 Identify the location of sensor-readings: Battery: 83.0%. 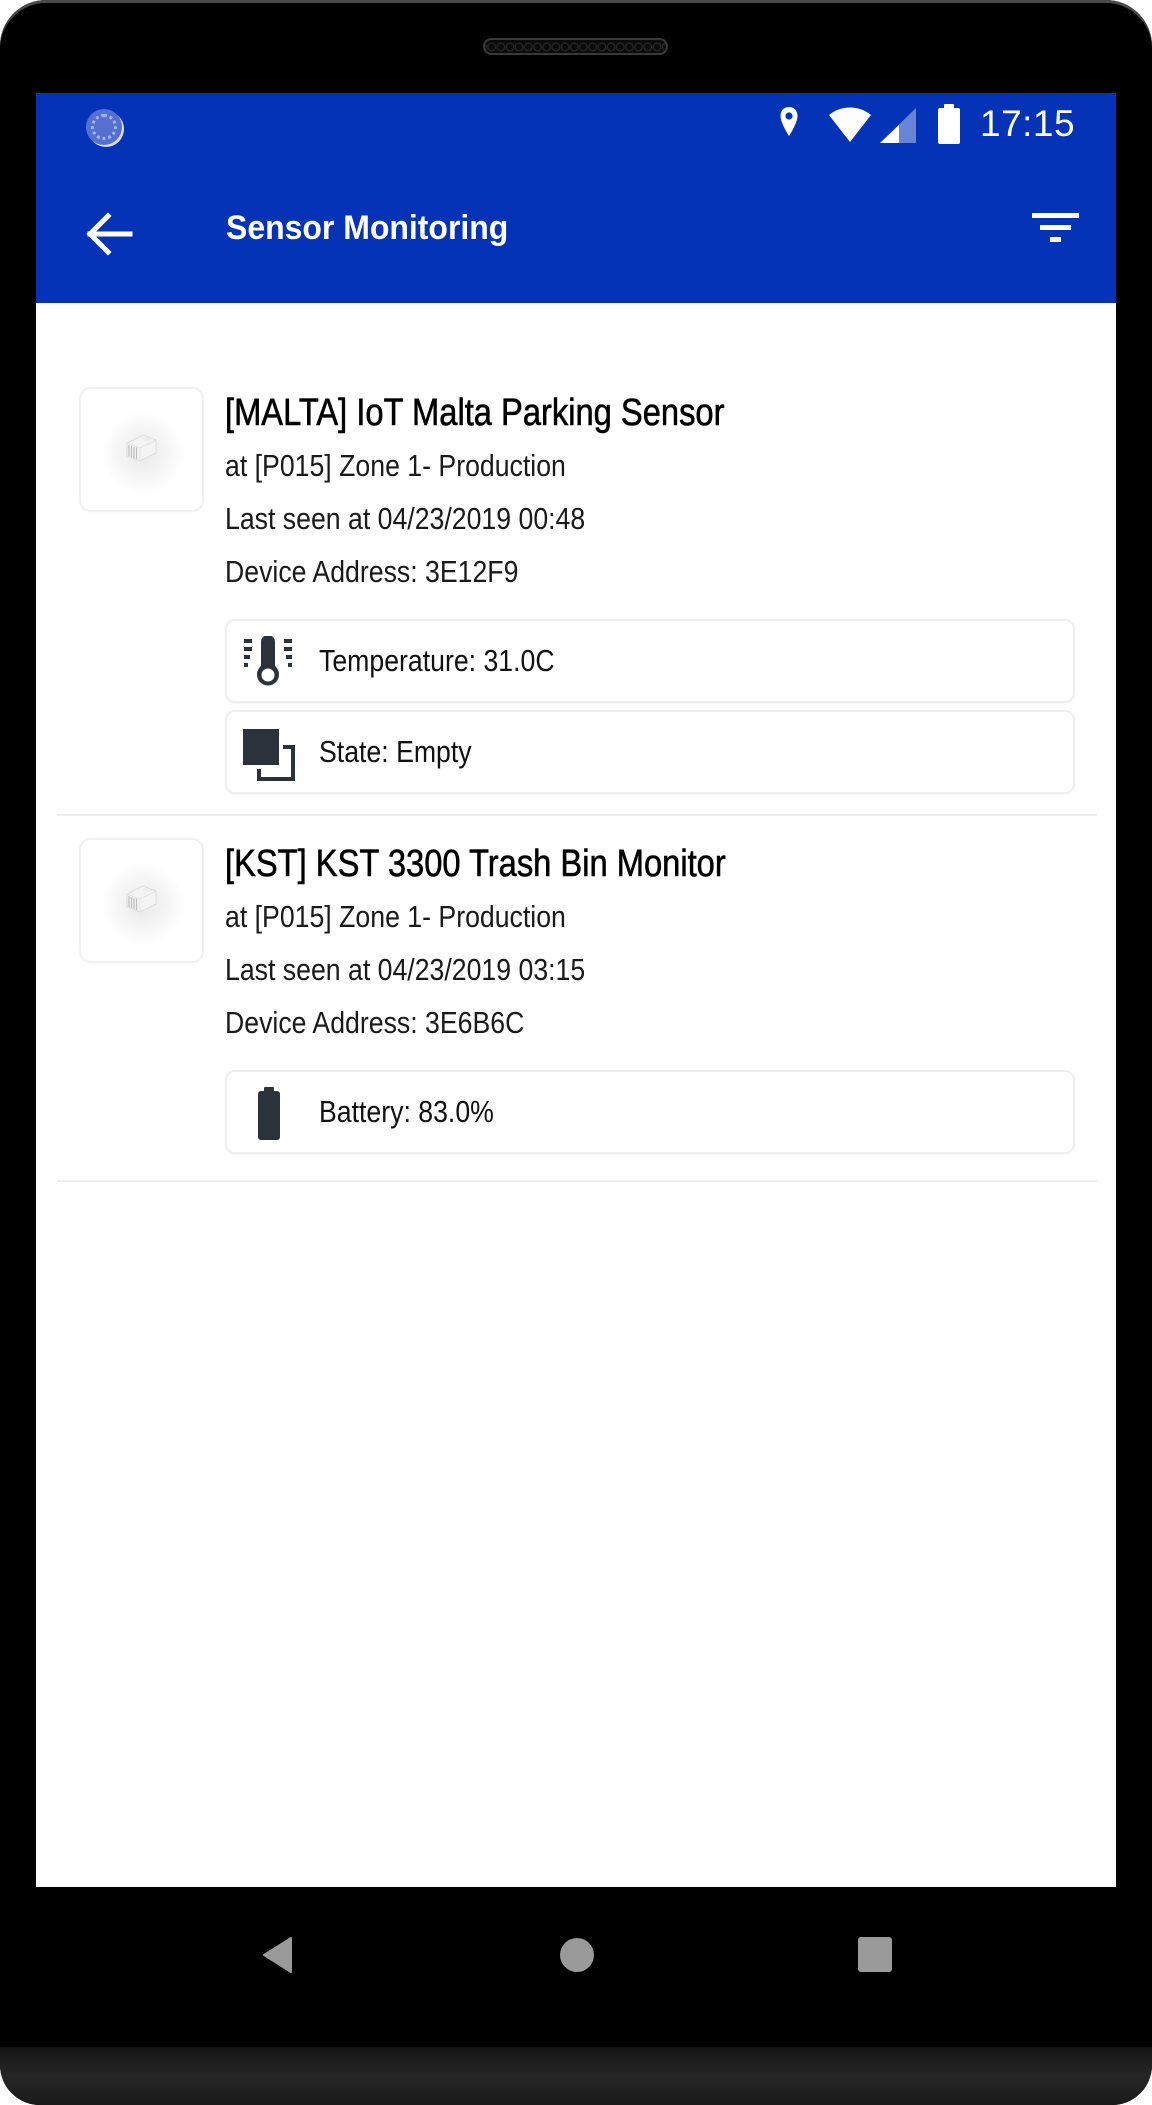
(650, 1112).